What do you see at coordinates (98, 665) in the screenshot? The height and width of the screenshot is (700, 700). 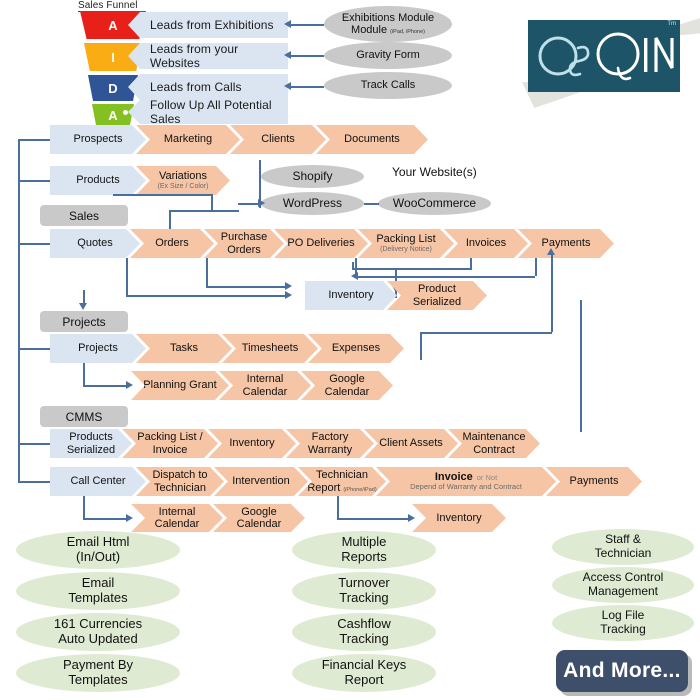 I see `feature-label-line1: Payment By` at bounding box center [98, 665].